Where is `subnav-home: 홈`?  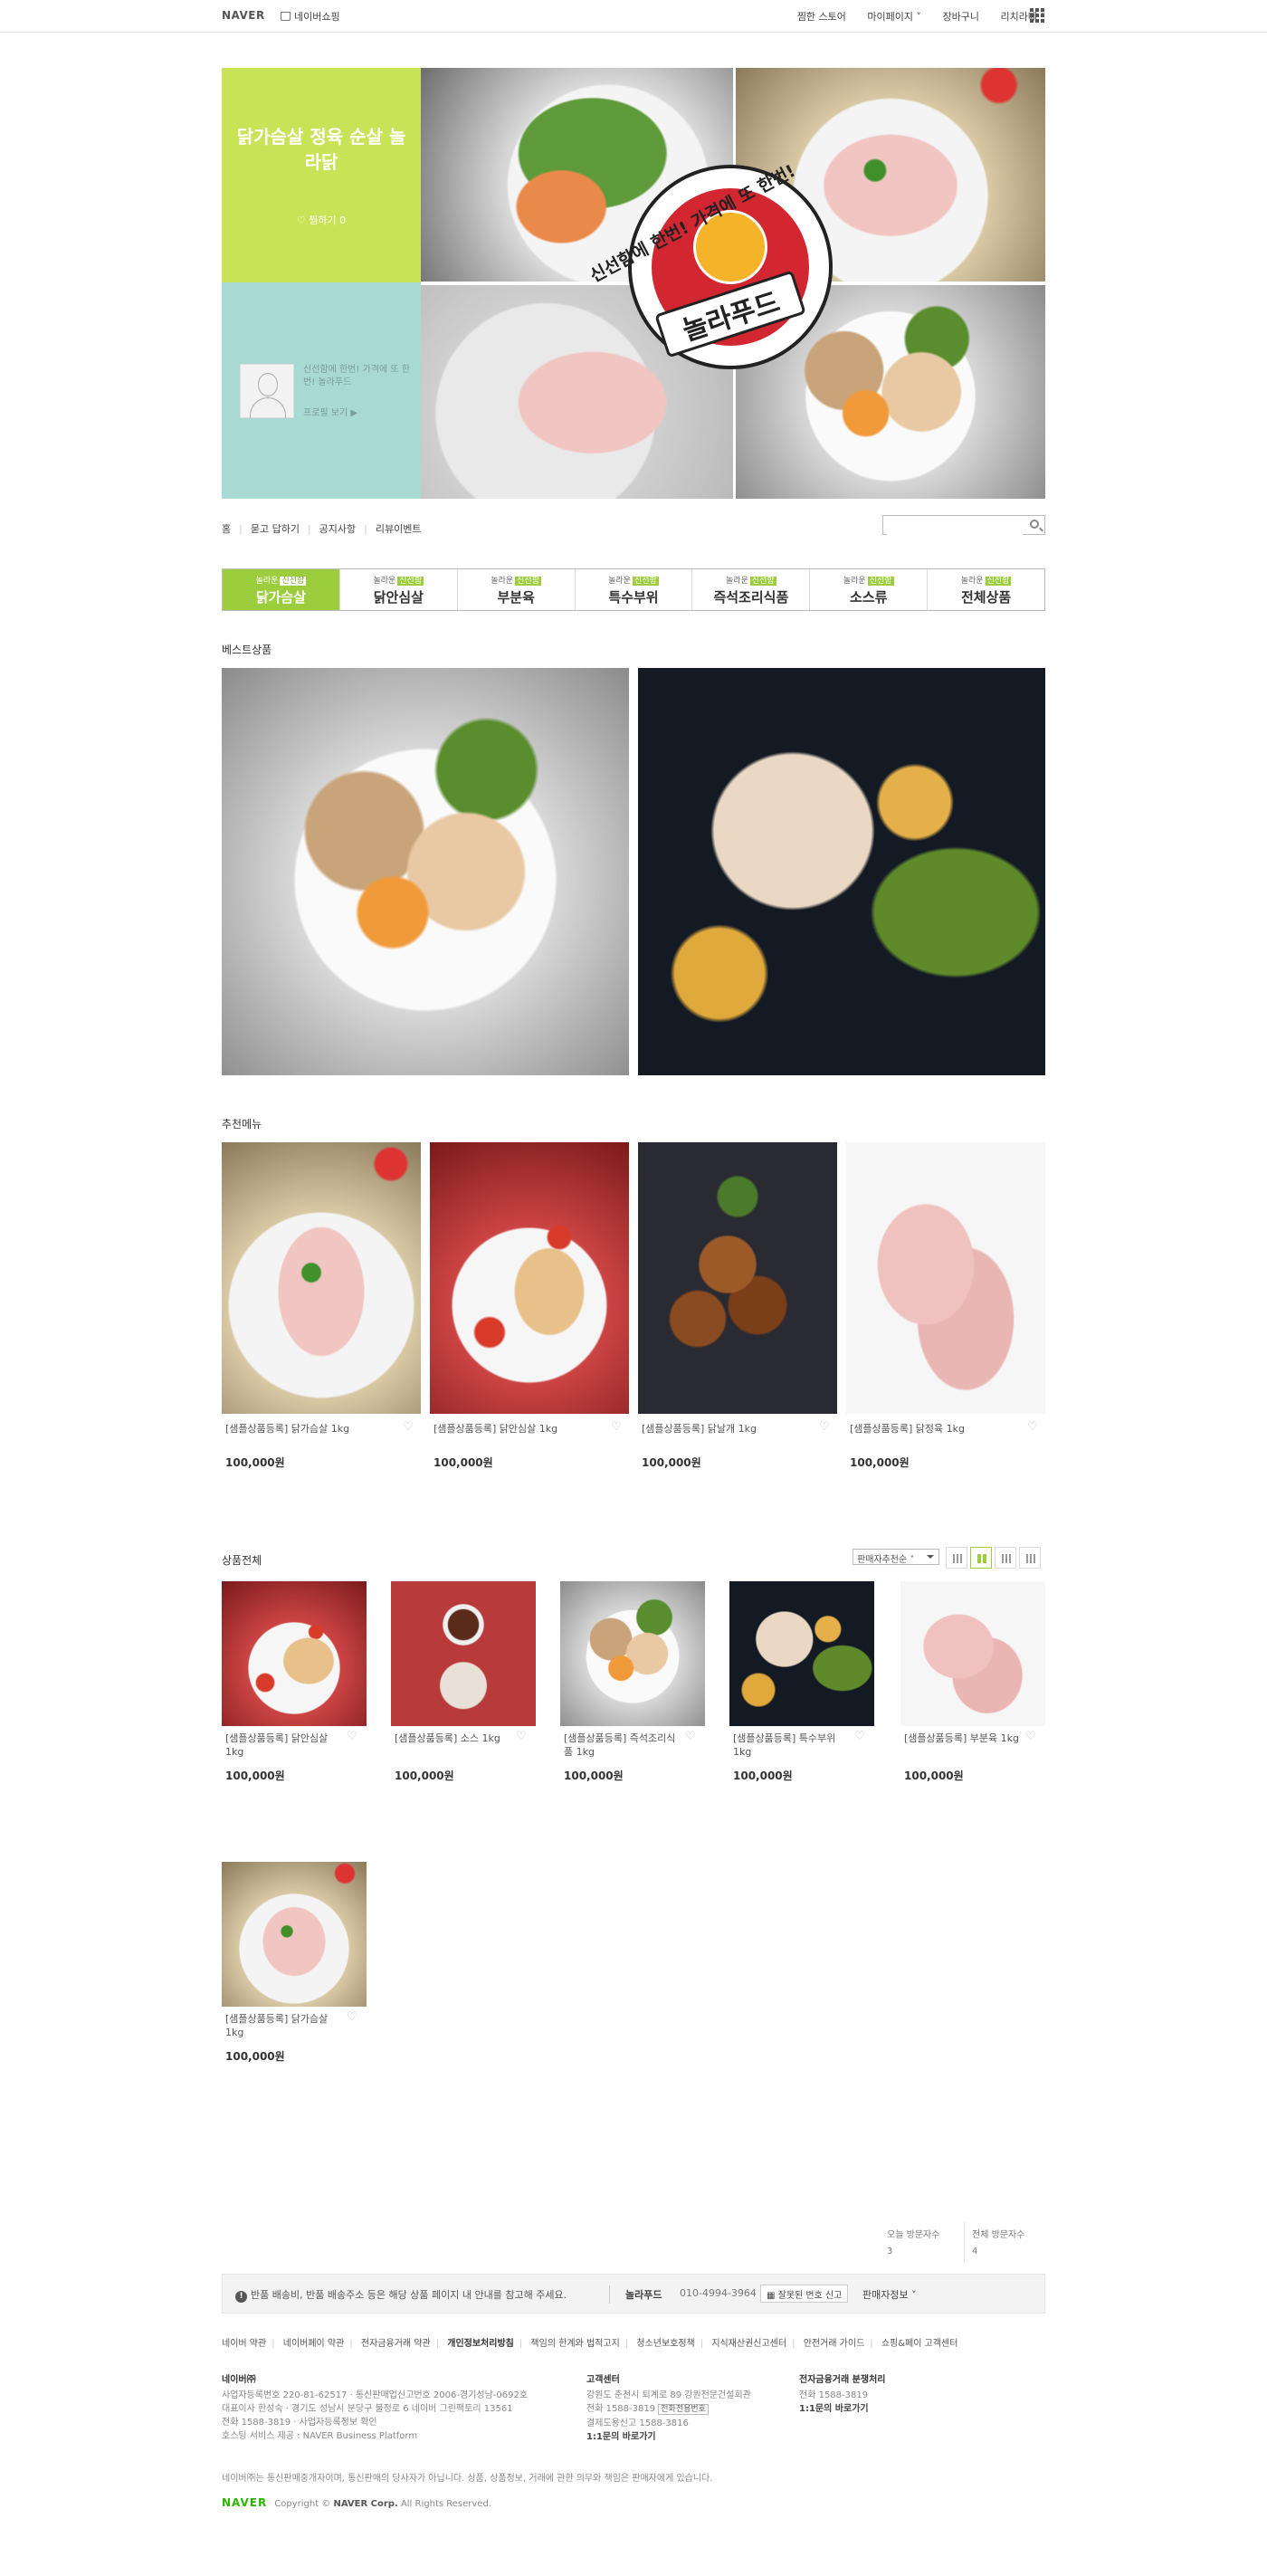
subnav-home: 홈 is located at coordinates (226, 529).